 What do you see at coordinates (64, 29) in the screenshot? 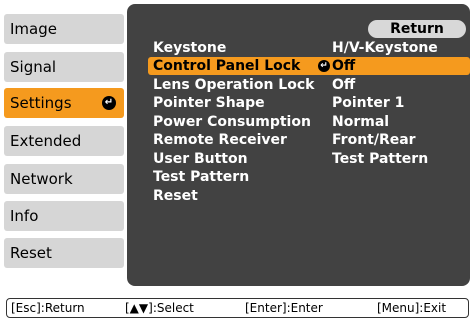
I see `menu-item-image: Image` at bounding box center [64, 29].